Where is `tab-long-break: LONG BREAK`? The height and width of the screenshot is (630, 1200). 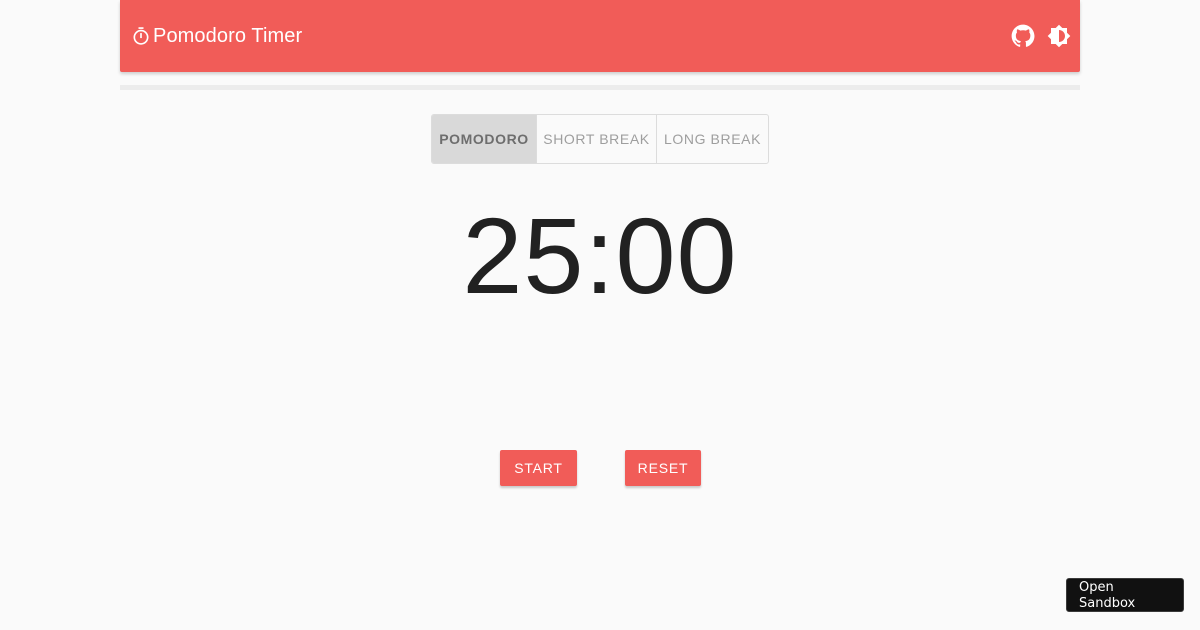
tab-long-break: LONG BREAK is located at coordinates (712, 139).